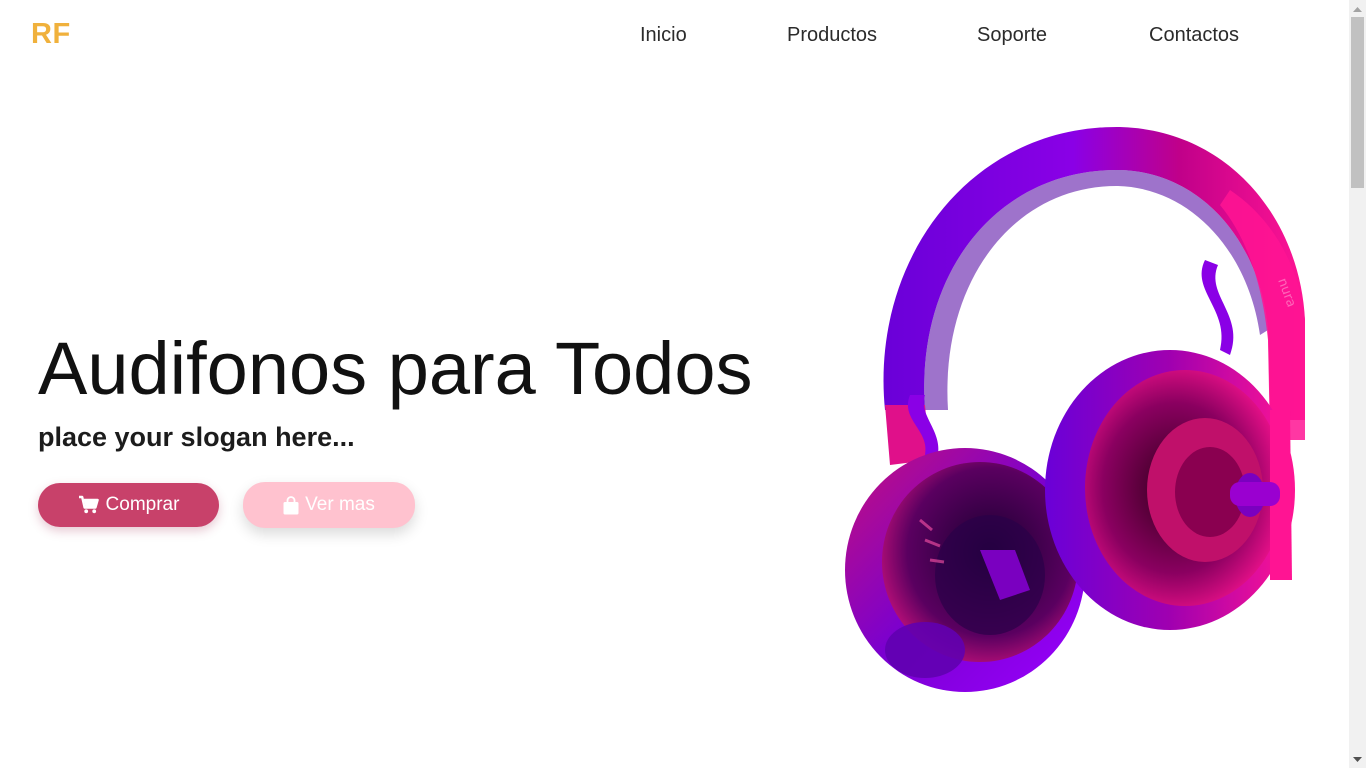 The width and height of the screenshot is (1366, 768). What do you see at coordinates (340, 504) in the screenshot?
I see `see-more-button-label: Ver mas` at bounding box center [340, 504].